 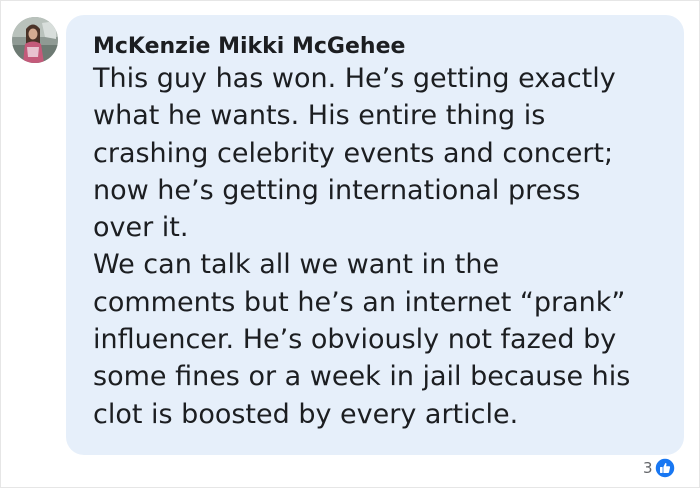 I want to click on comment-author: McKenzie Mikki McGehee, so click(x=249, y=46).